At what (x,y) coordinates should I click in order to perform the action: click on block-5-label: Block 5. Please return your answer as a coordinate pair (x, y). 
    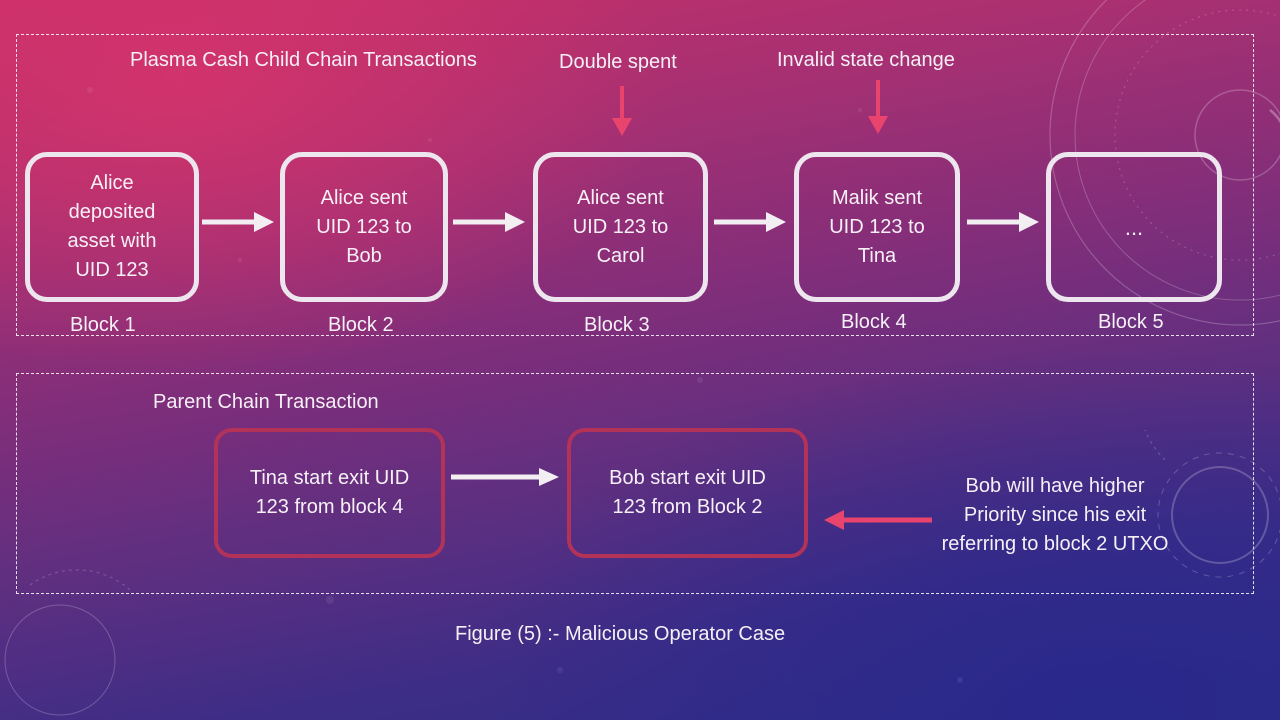
    Looking at the image, I should click on (1131, 322).